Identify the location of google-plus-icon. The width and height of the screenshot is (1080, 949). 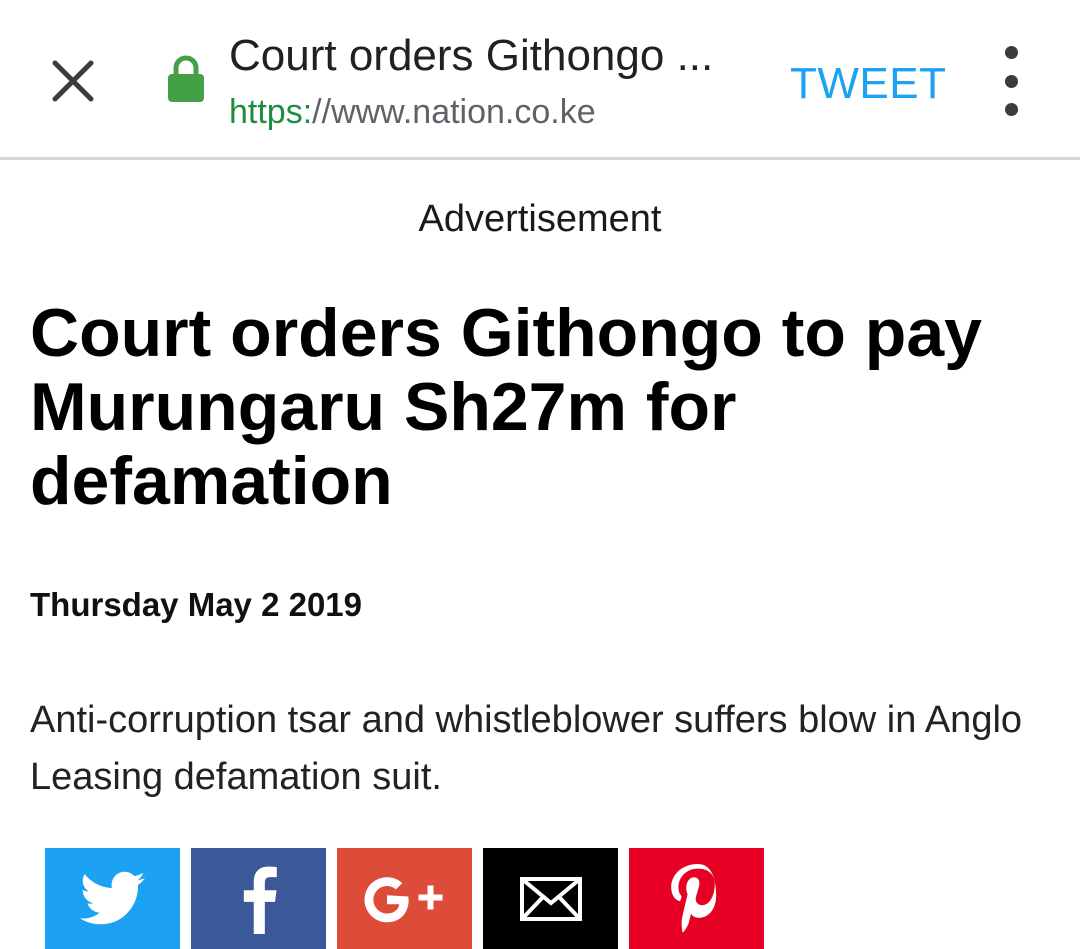
(403, 899).